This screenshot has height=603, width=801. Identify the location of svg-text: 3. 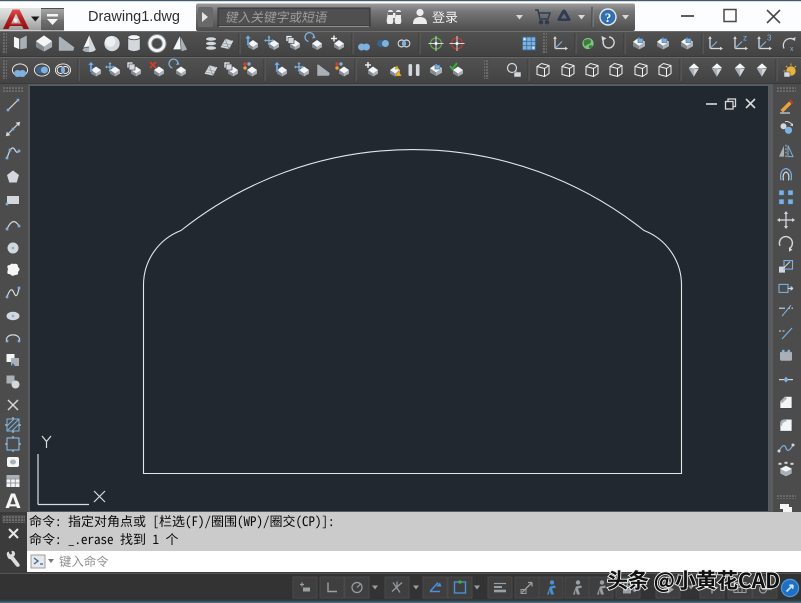
(769, 38).